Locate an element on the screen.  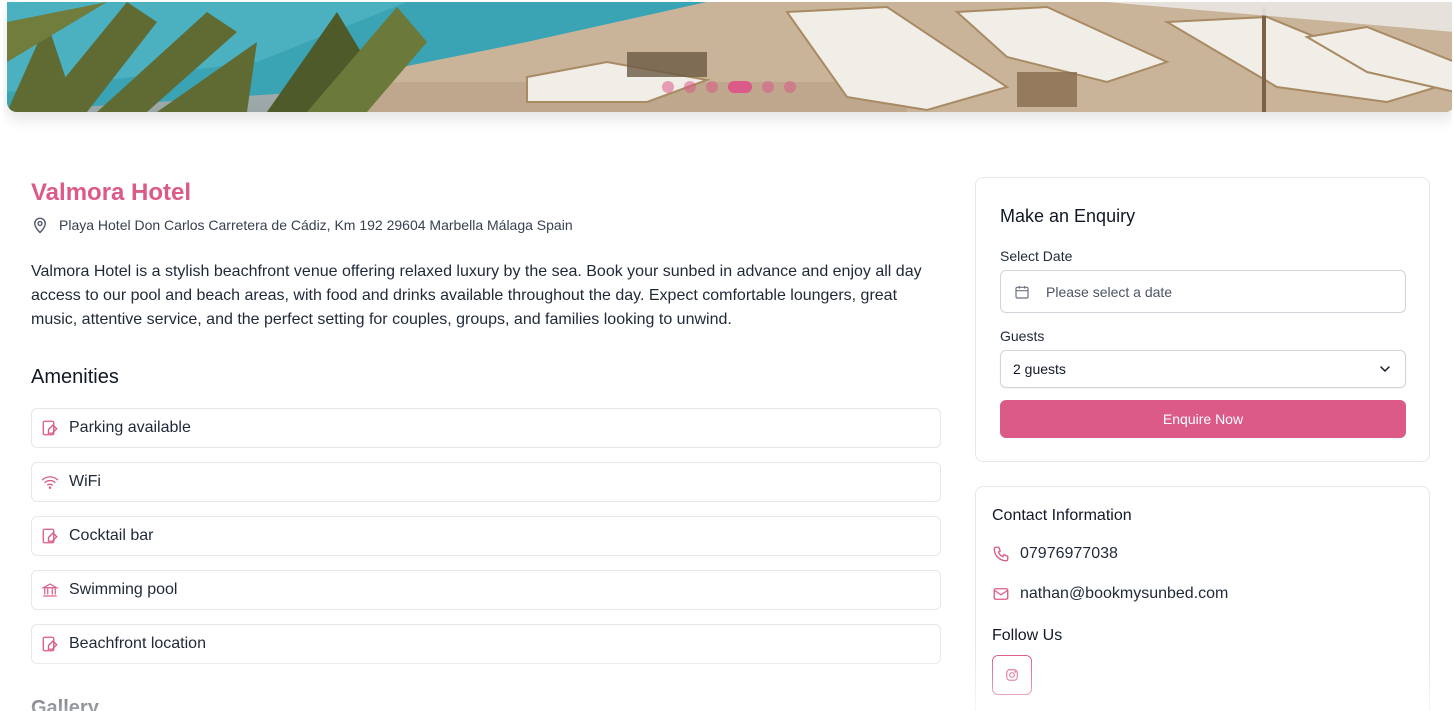
amenities-heading: Amenities is located at coordinates (75, 377).